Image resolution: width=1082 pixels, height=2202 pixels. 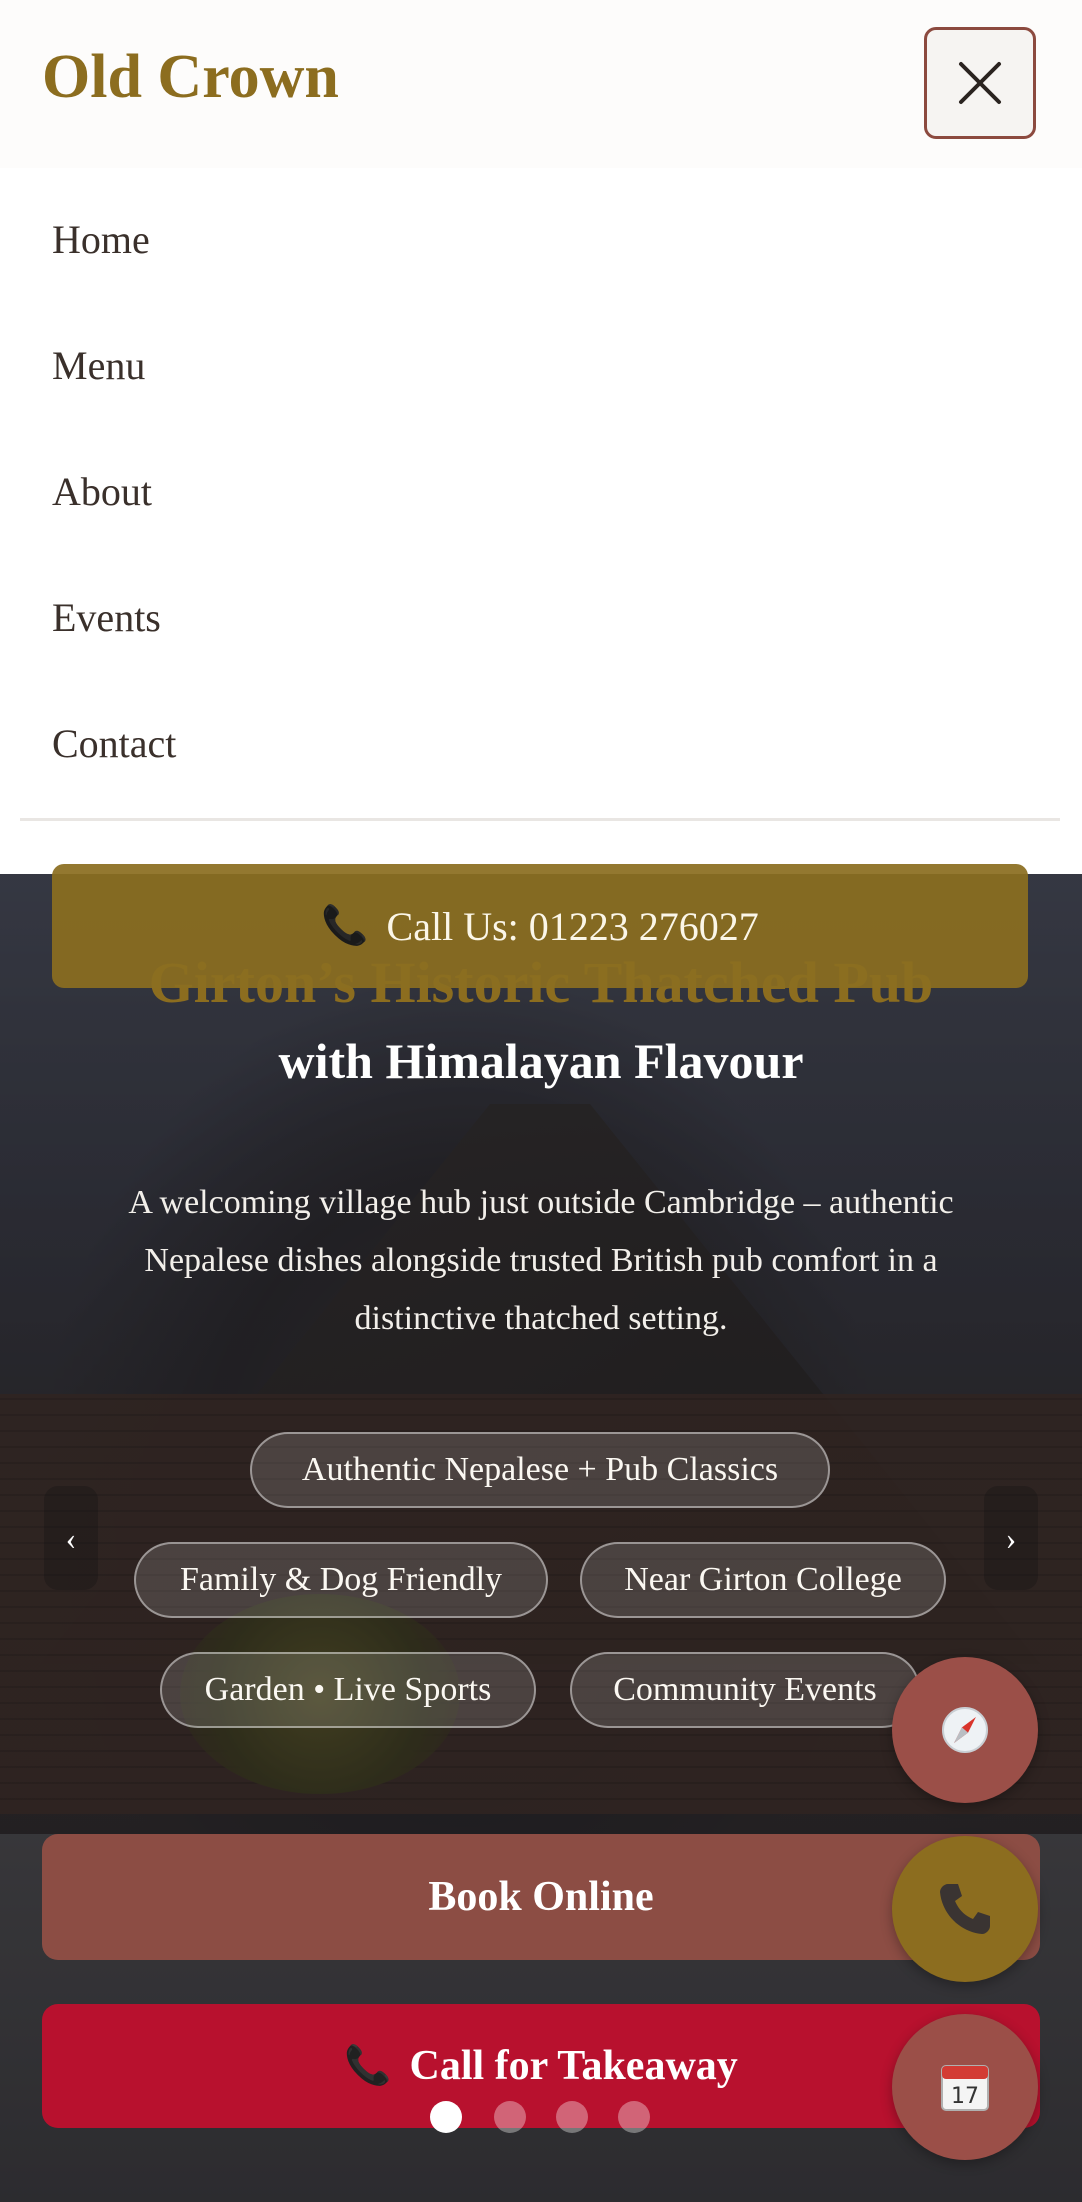 I want to click on booking-calendar-fab: 17, so click(x=965, y=2087).